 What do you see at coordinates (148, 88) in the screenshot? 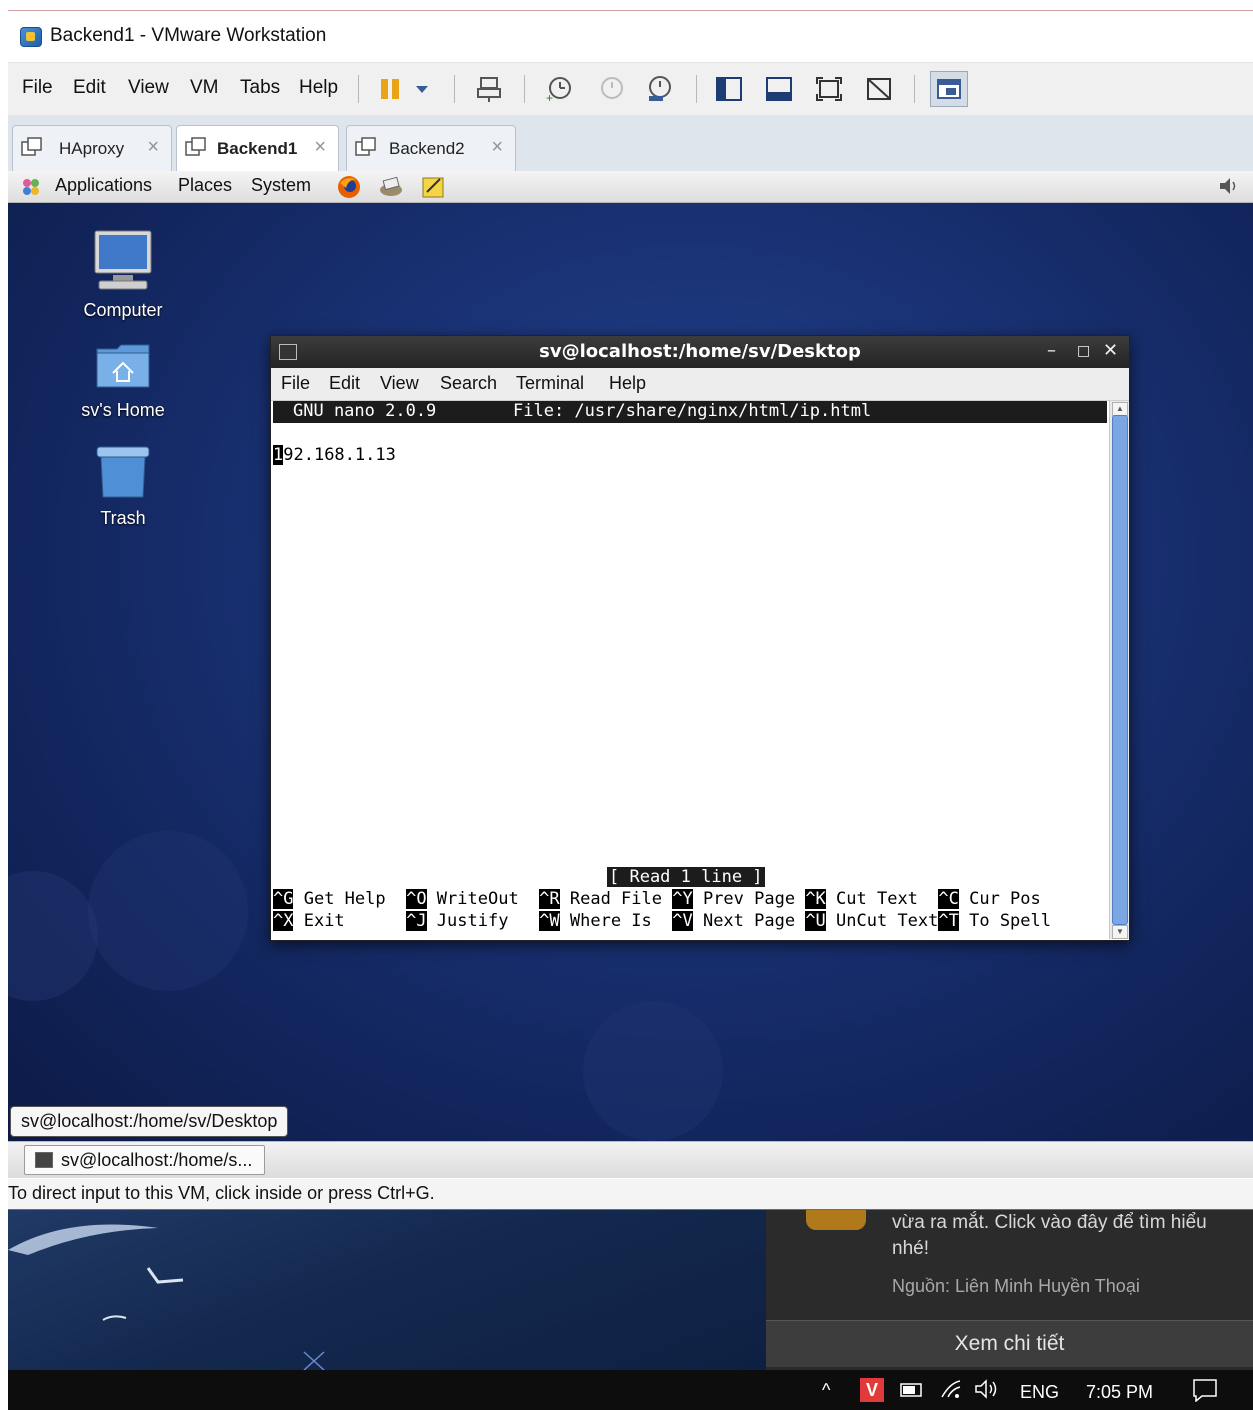
I see `menu-view: View` at bounding box center [148, 88].